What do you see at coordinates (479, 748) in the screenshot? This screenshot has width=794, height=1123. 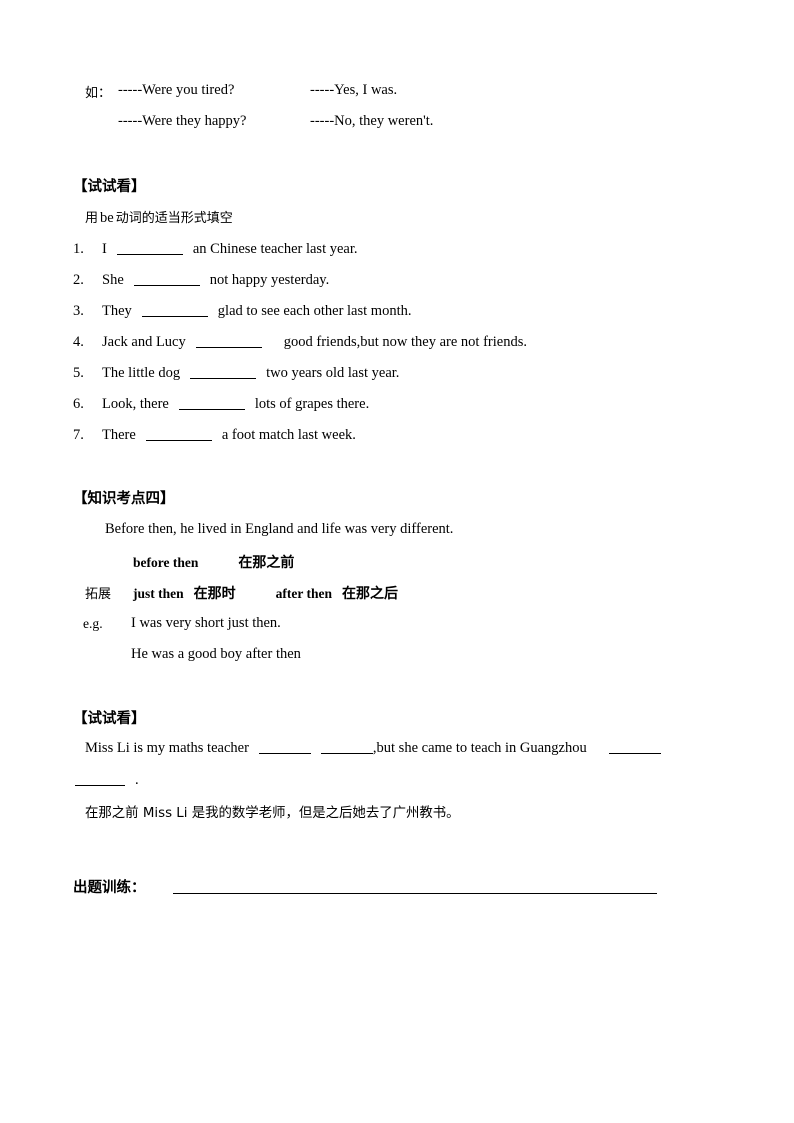 I see `sentence-part-2: ,but she came to teach in Guangzhou` at bounding box center [479, 748].